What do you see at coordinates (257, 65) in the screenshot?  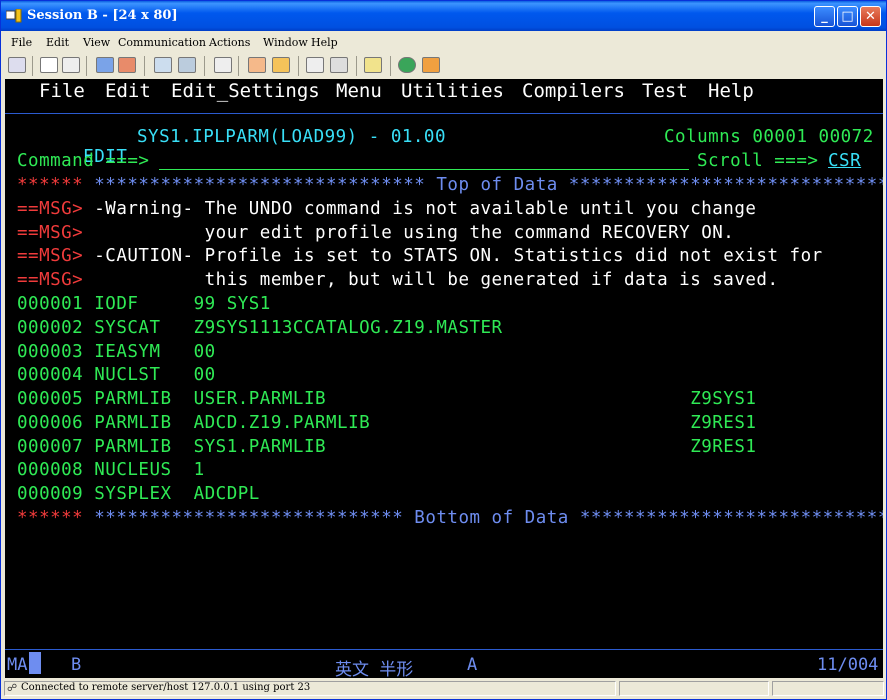 I see `record-macro-icon` at bounding box center [257, 65].